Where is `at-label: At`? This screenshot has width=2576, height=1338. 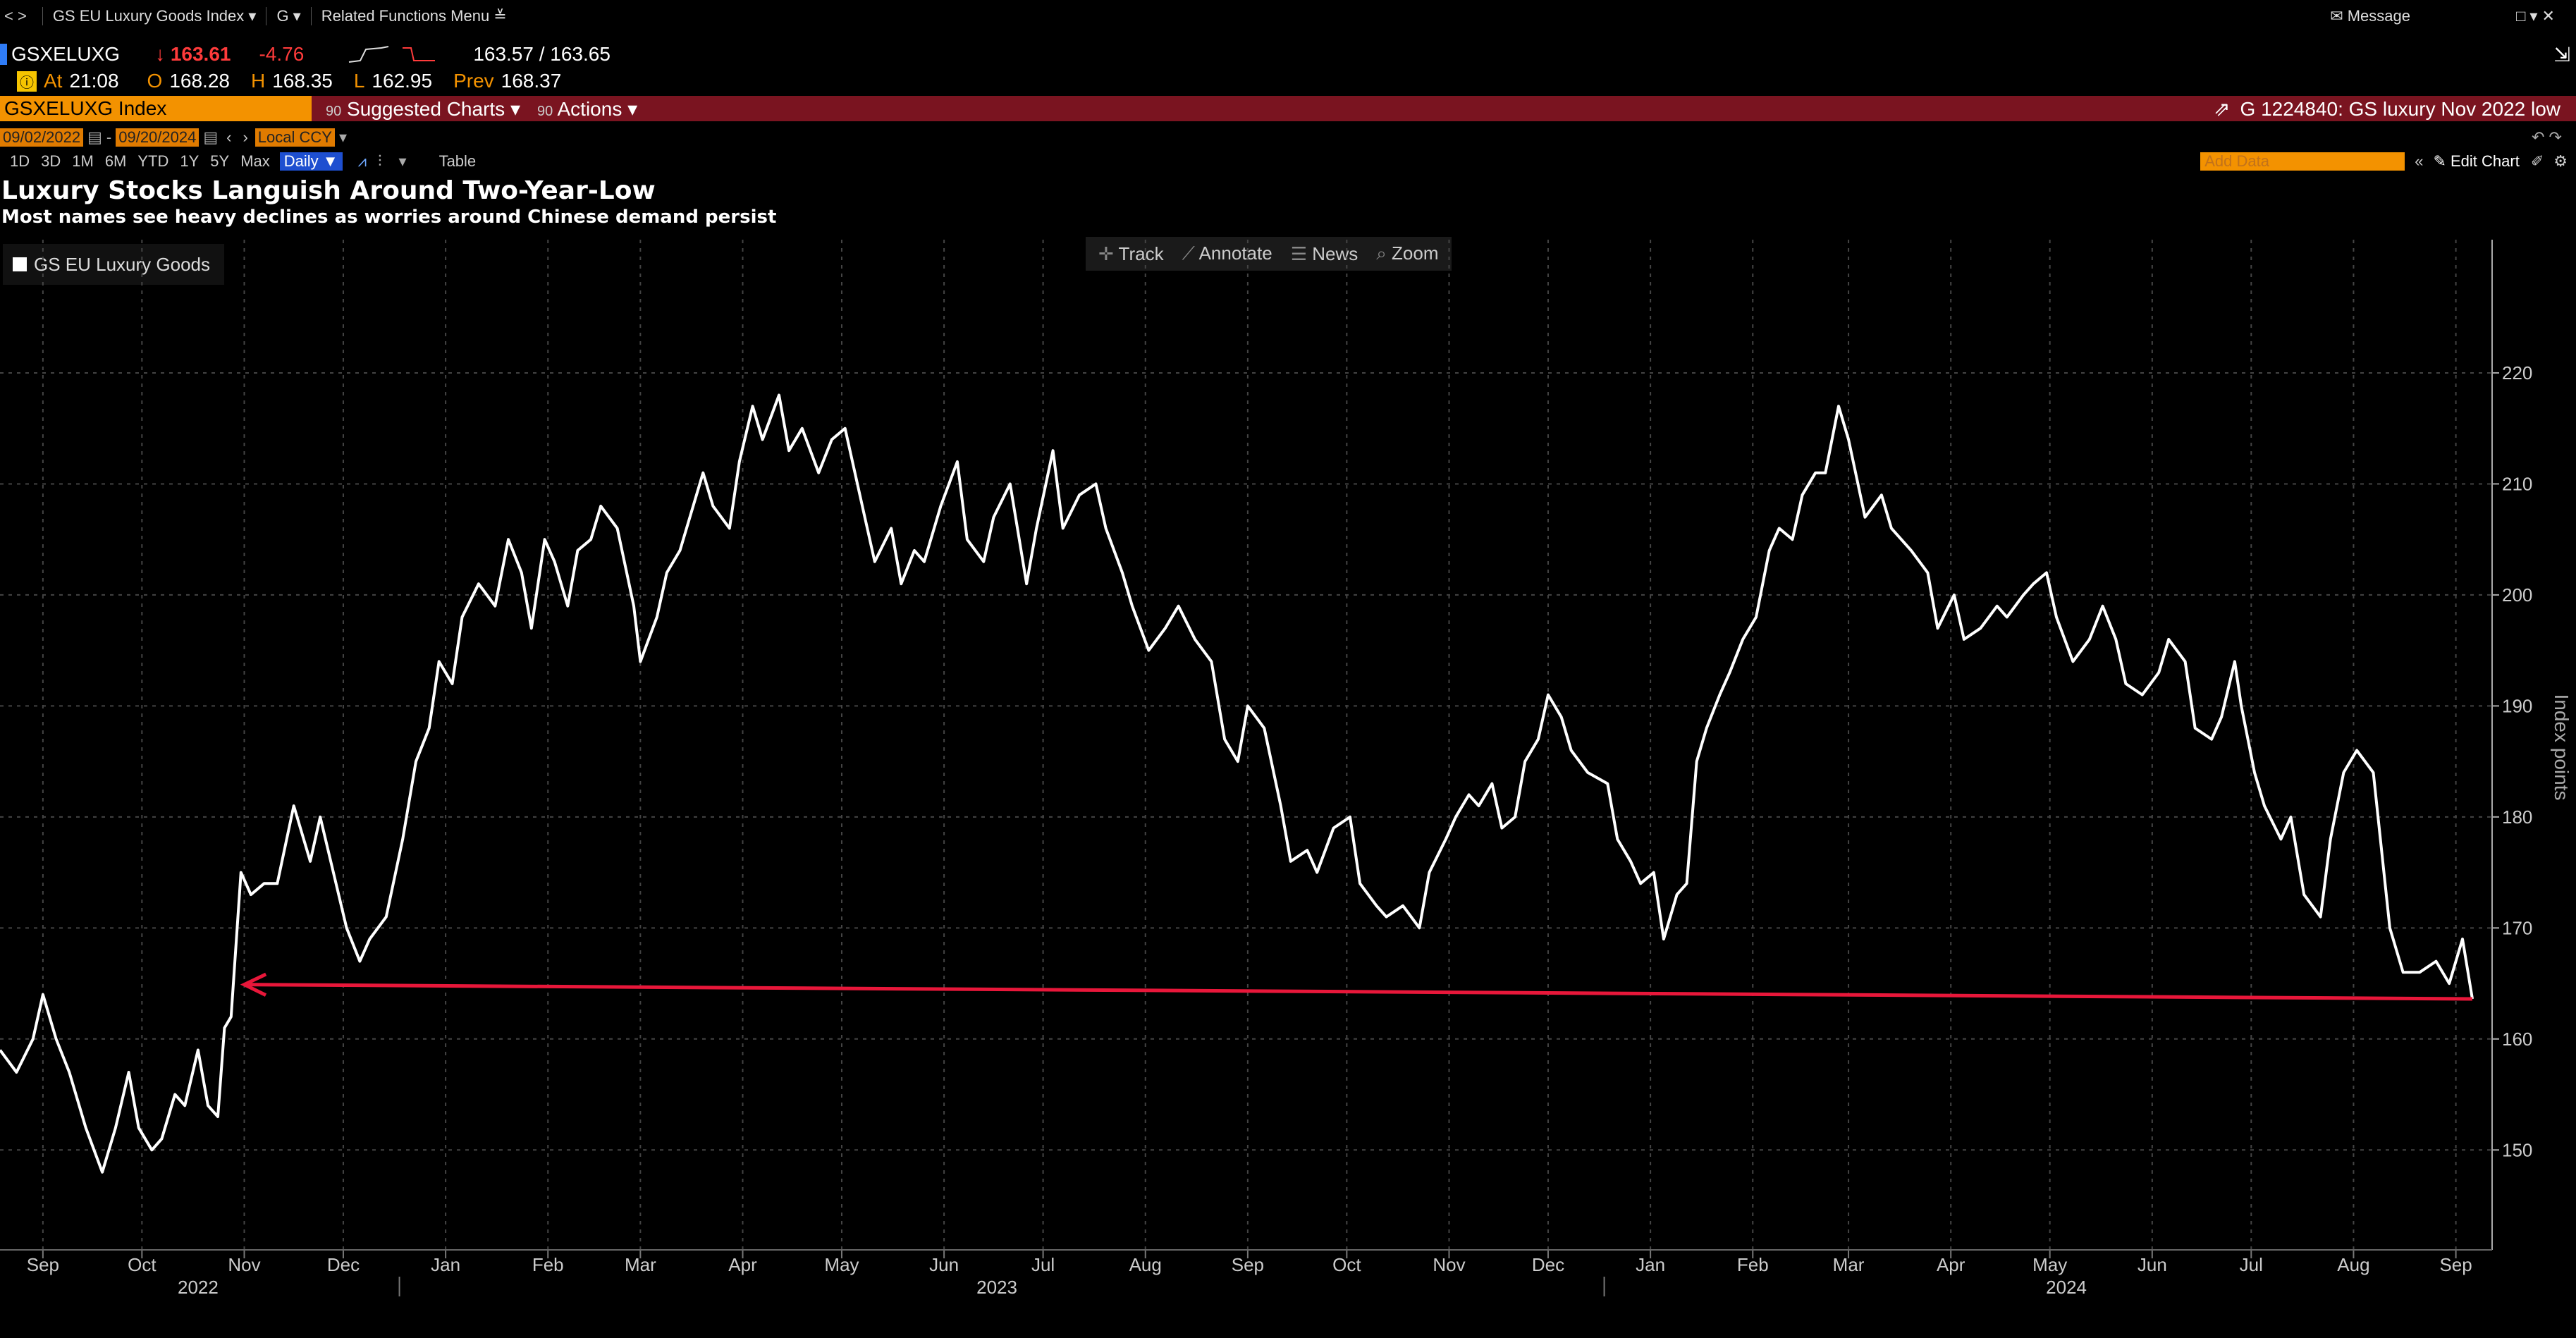
at-label: At is located at coordinates (53, 81).